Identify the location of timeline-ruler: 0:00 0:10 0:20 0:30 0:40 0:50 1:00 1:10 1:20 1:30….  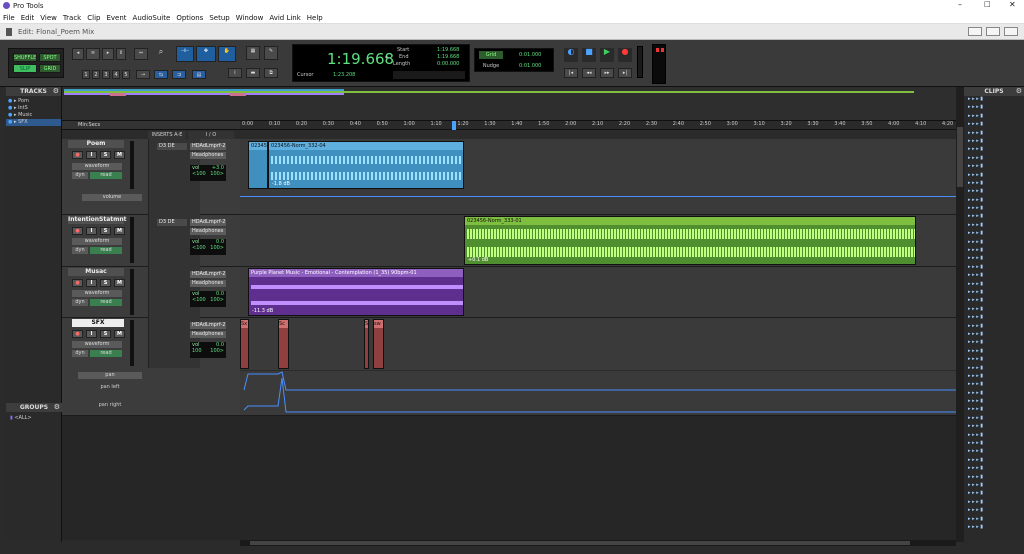
(598, 125).